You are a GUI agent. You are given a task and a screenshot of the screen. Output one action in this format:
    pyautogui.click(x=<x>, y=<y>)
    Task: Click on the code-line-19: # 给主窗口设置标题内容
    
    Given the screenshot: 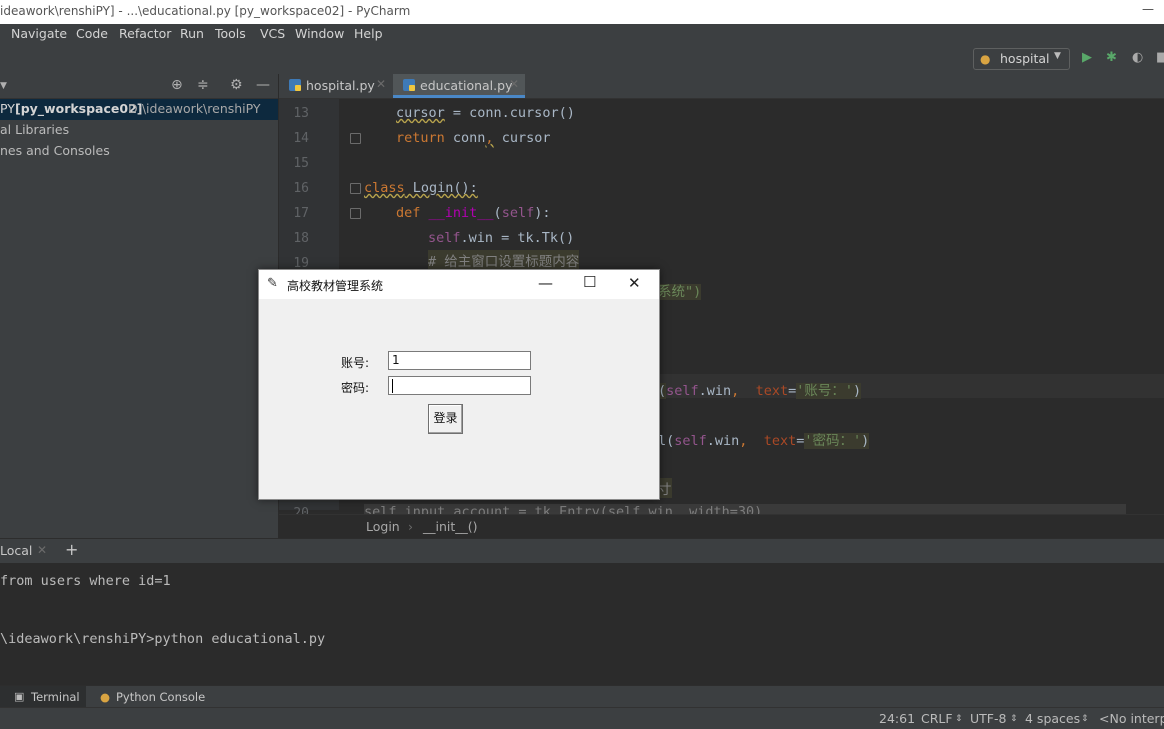 What is the action you would take?
    pyautogui.click(x=504, y=259)
    